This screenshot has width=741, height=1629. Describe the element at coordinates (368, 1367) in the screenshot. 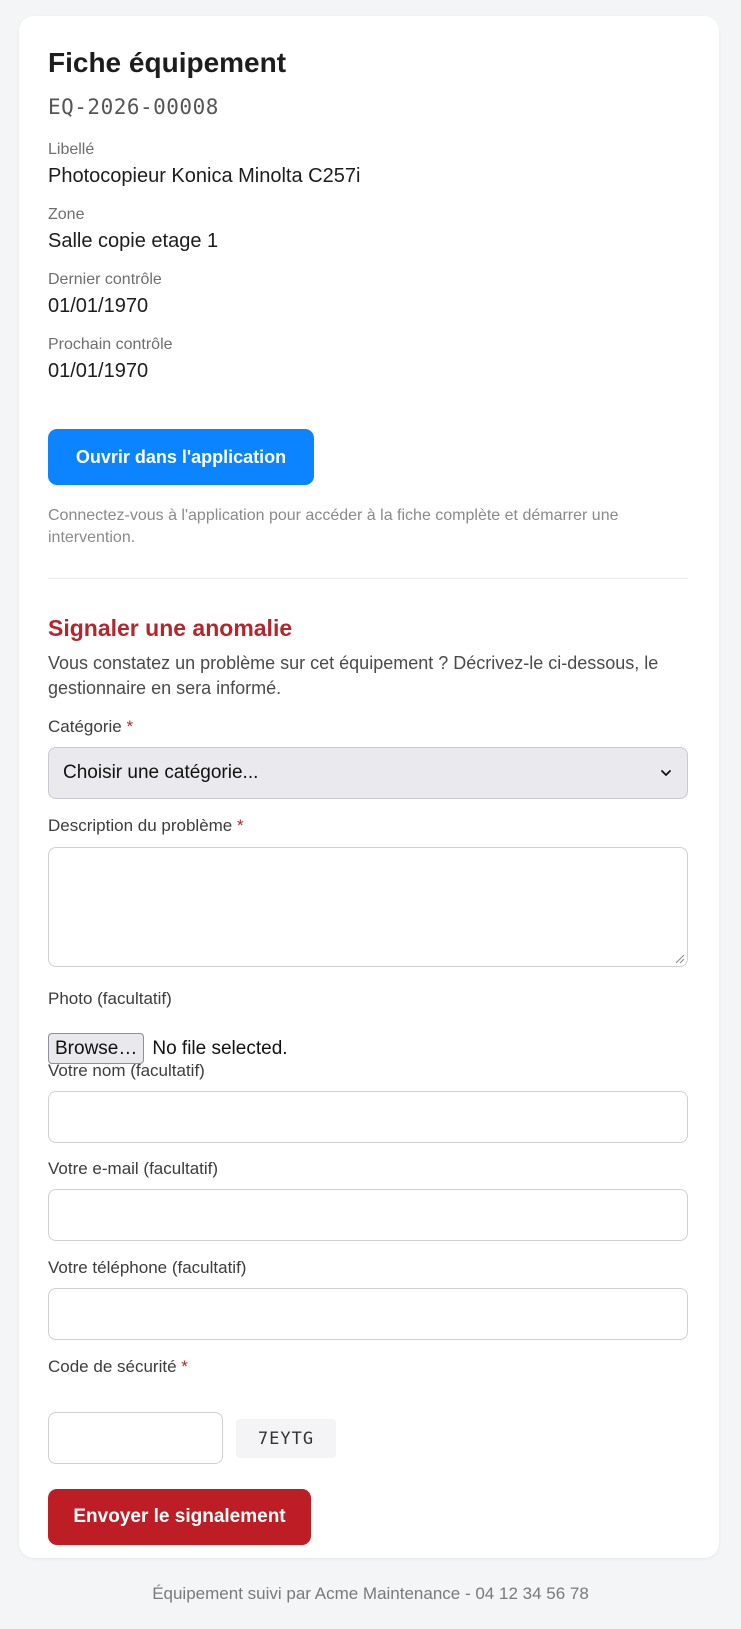

I see `captcha-label: Code de sécurité *` at that location.